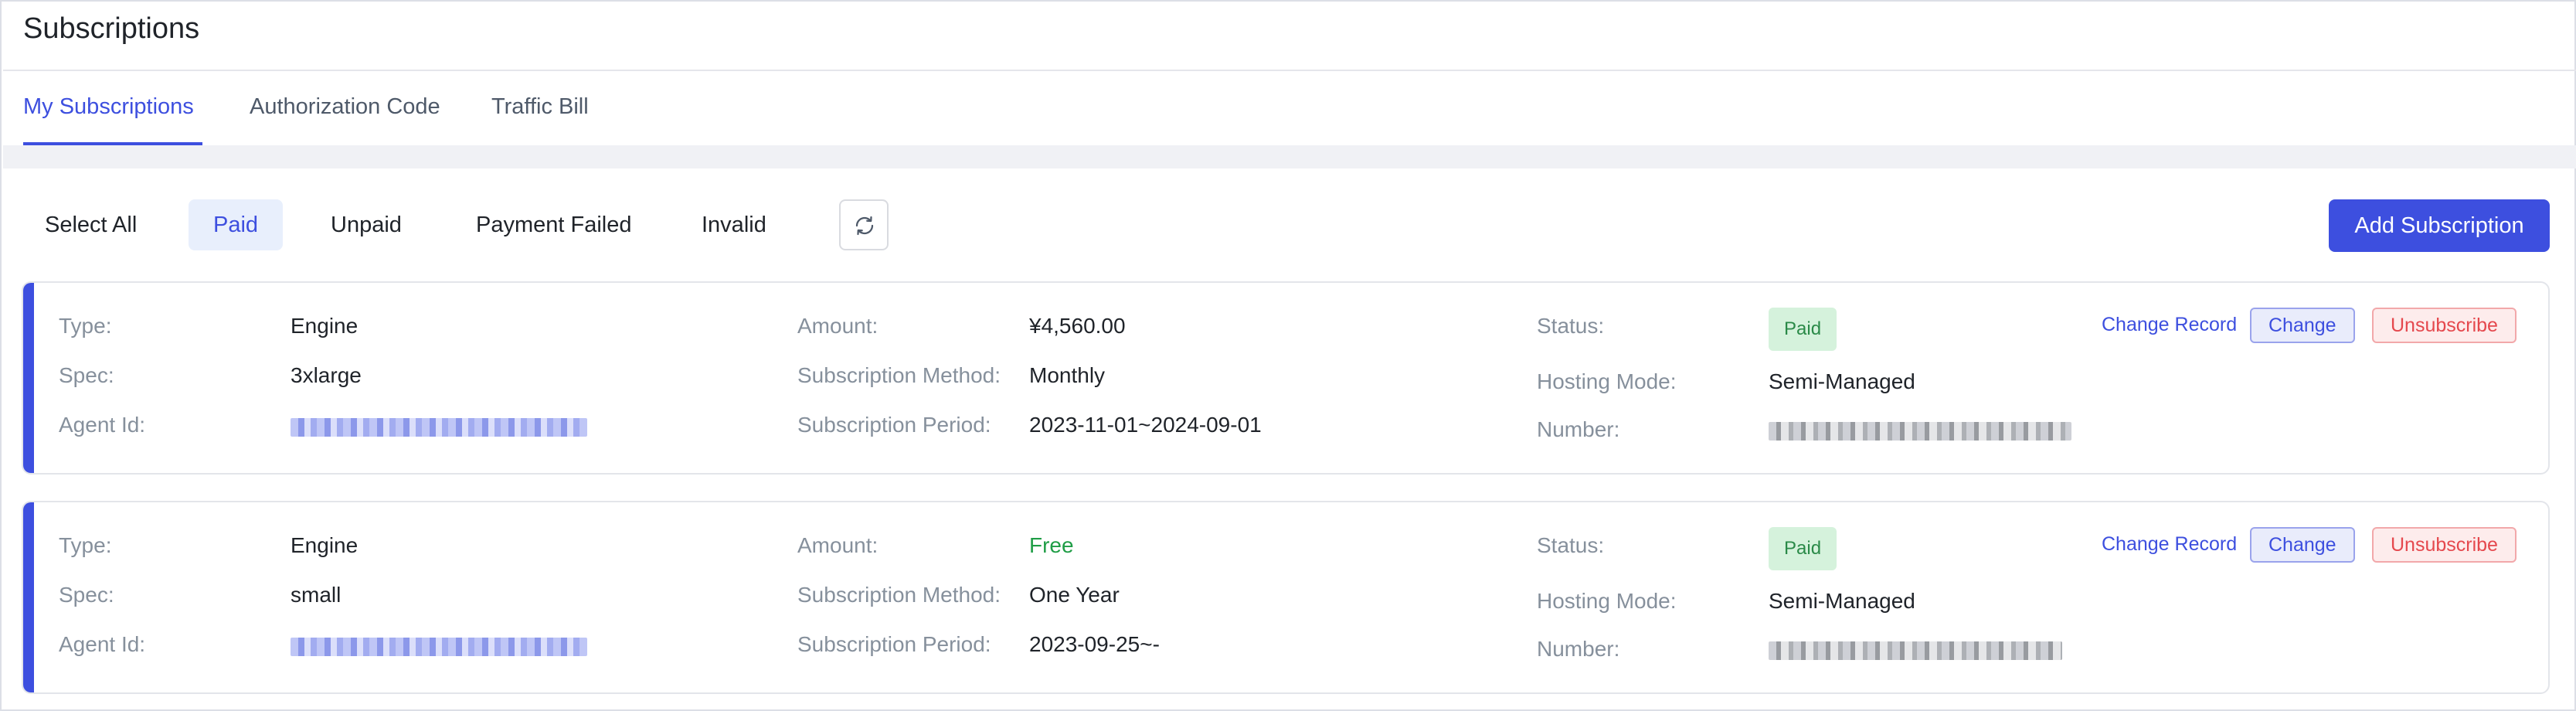  What do you see at coordinates (540, 107) in the screenshot?
I see `tab-traffic-bill: Traffic Bill` at bounding box center [540, 107].